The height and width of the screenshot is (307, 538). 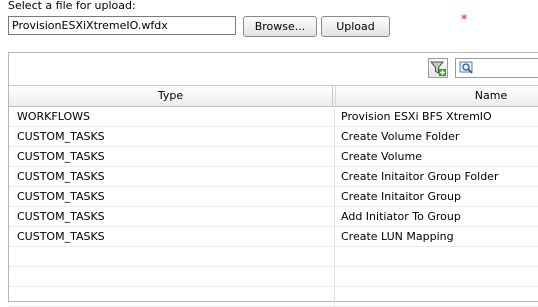 What do you see at coordinates (401, 216) in the screenshot?
I see `cell-name: Add Initiator To Group` at bounding box center [401, 216].